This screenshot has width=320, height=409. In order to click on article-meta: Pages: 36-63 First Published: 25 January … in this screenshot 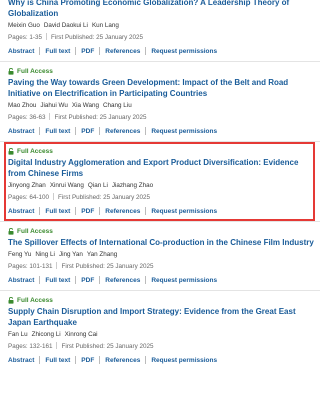, I will do `click(161, 118)`.